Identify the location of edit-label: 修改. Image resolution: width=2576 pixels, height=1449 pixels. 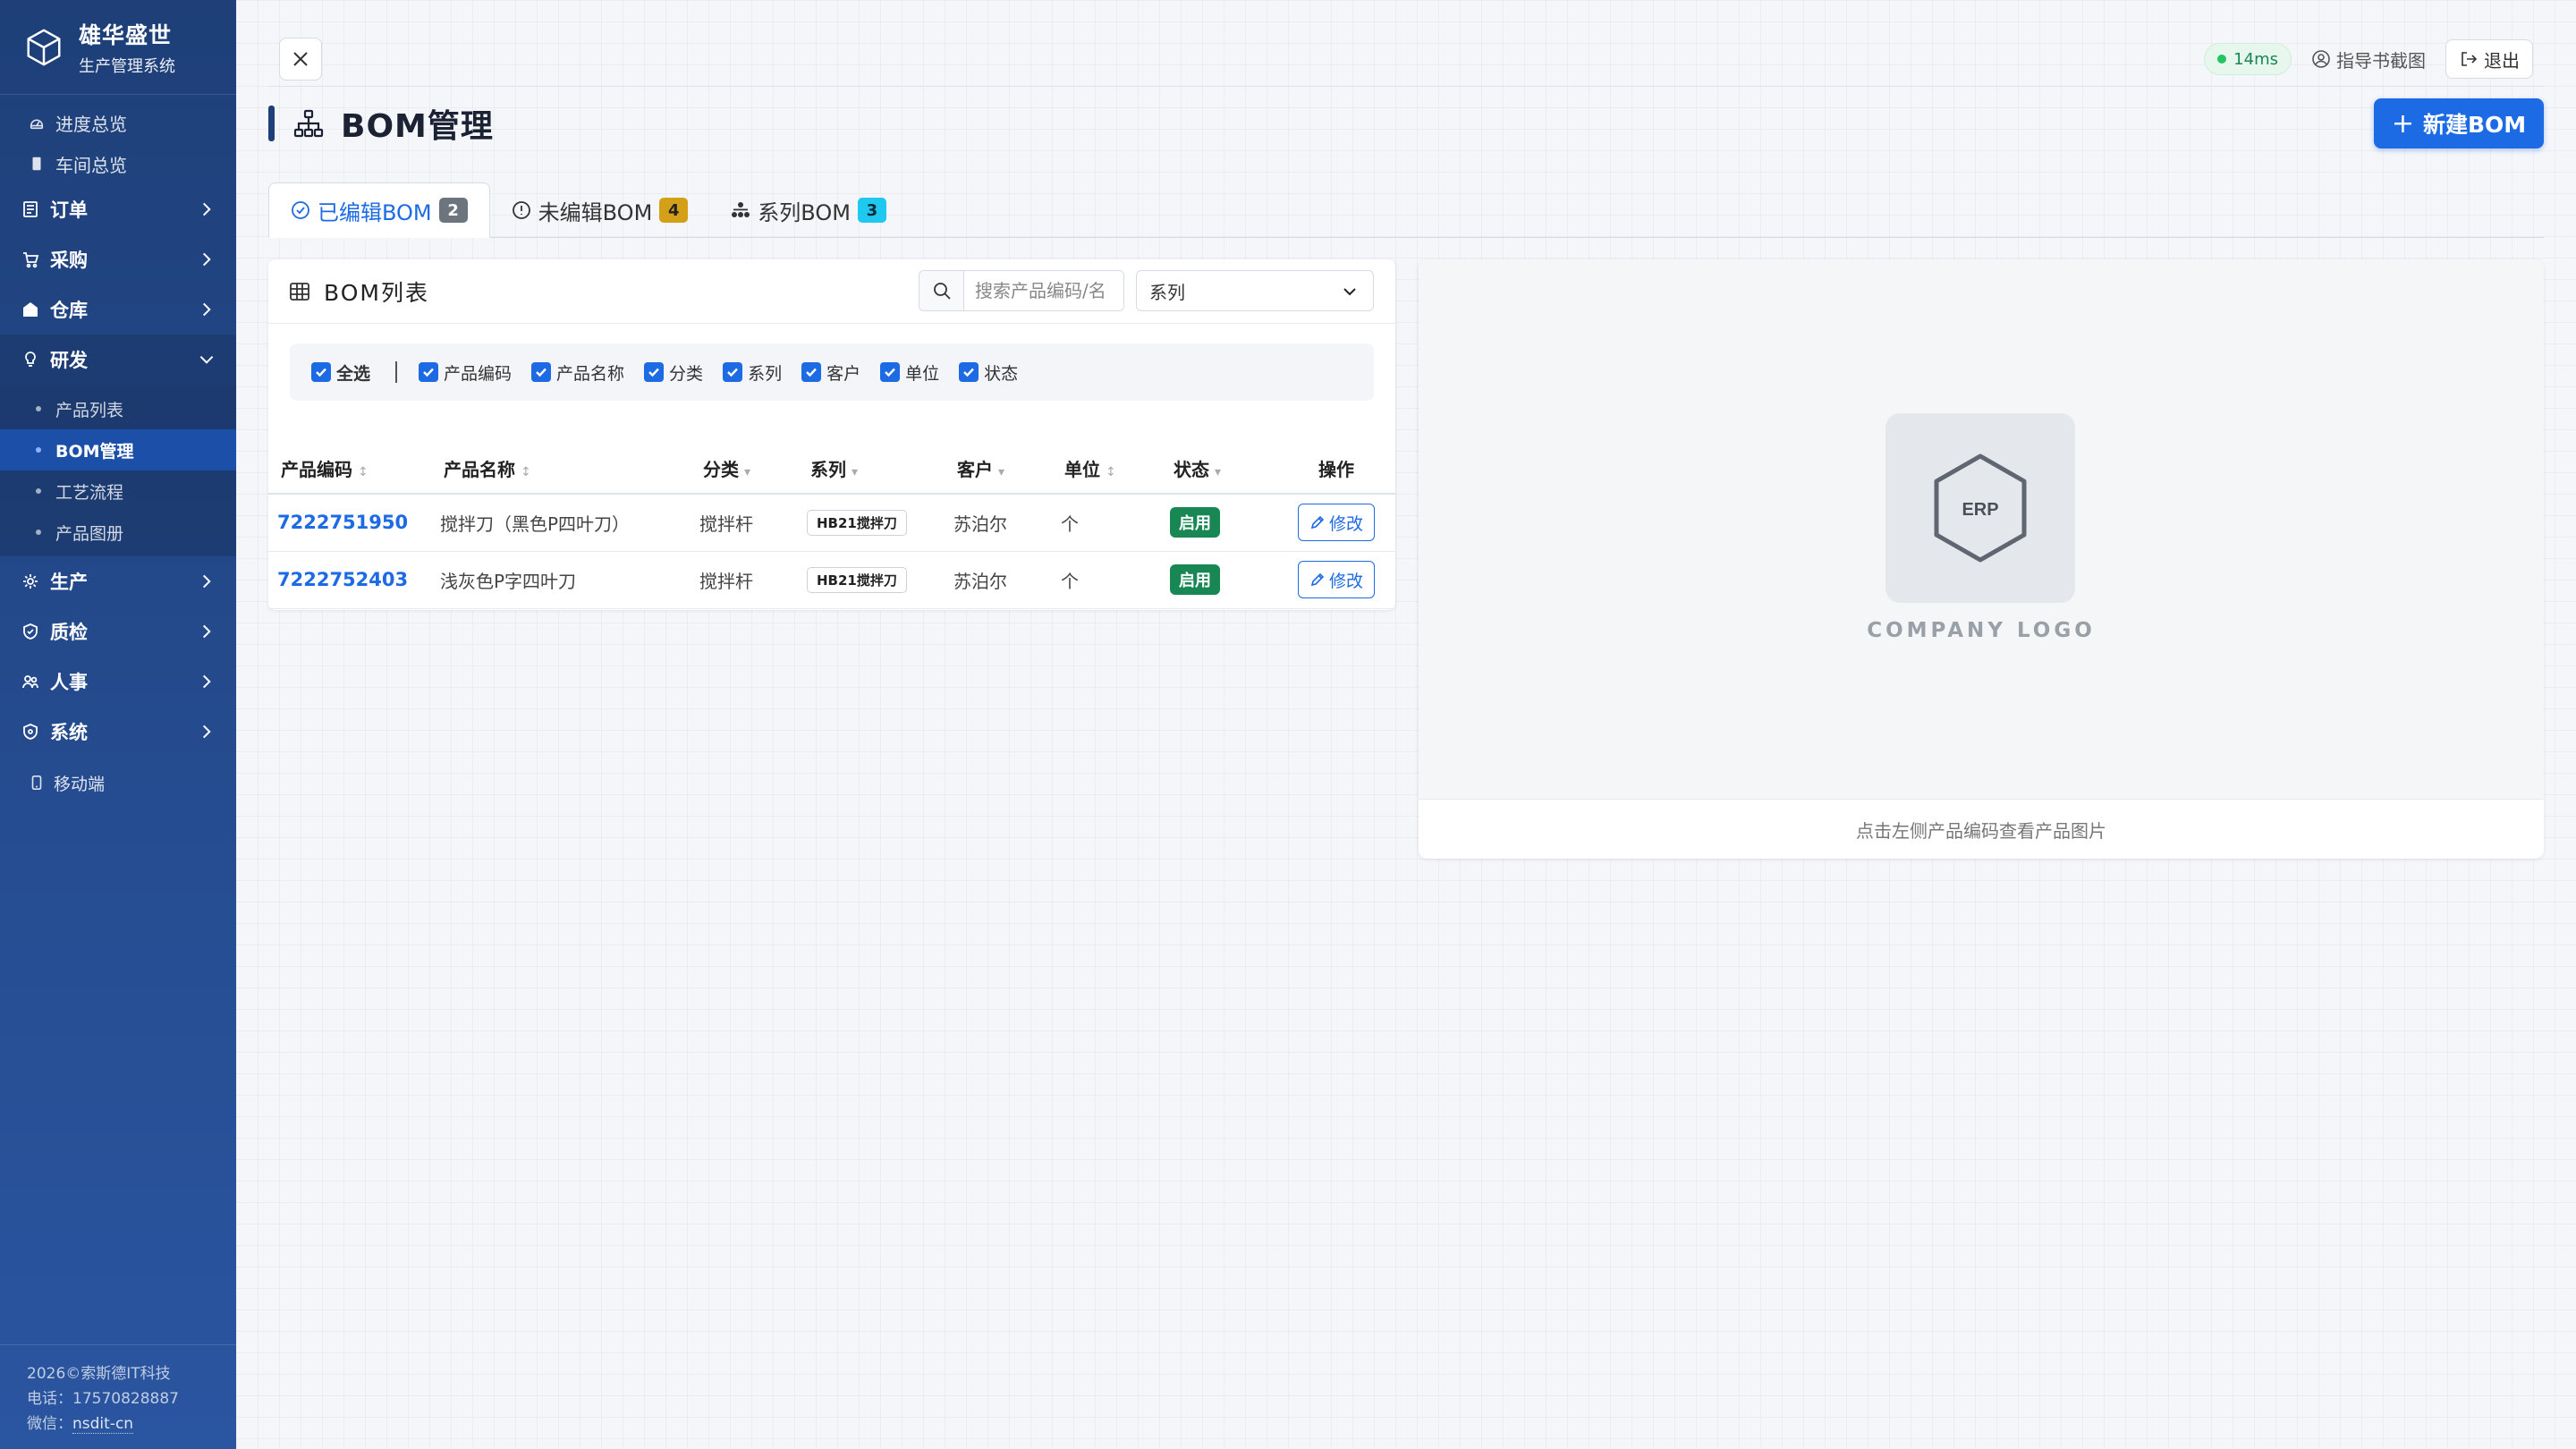
(1345, 523).